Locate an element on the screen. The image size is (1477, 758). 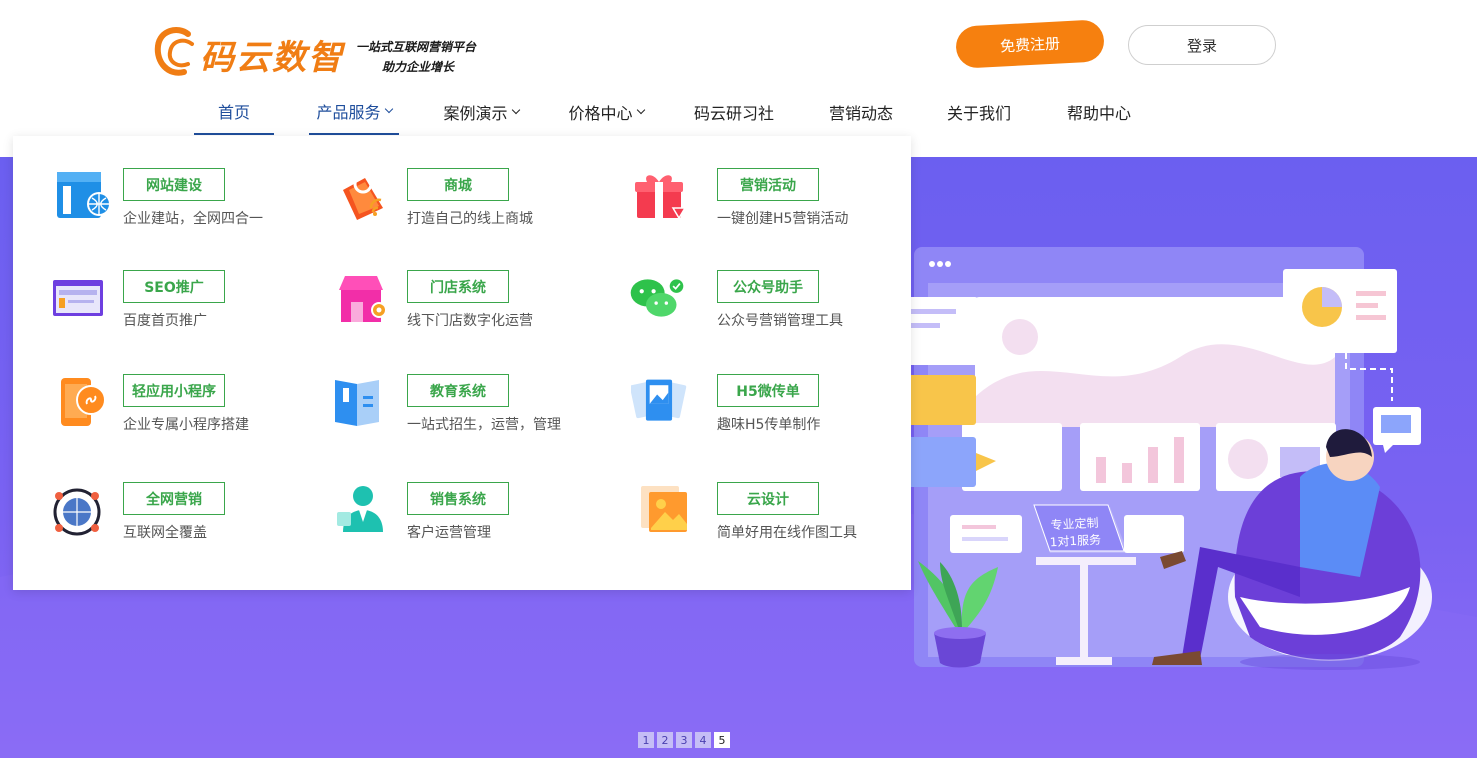
nav-label: 案例演示 is located at coordinates (475, 113).